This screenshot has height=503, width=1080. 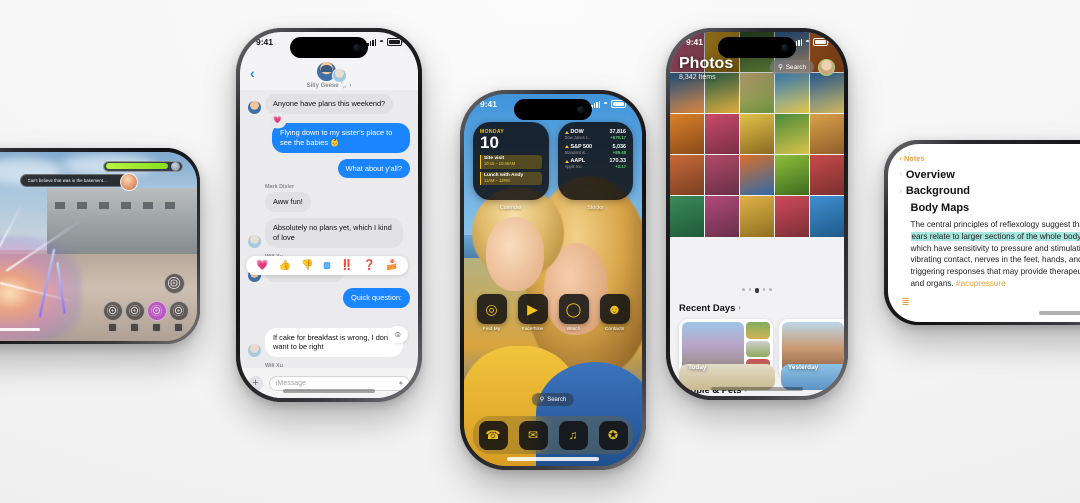 What do you see at coordinates (255, 383) in the screenshot?
I see `add-attachment-button: +` at bounding box center [255, 383].